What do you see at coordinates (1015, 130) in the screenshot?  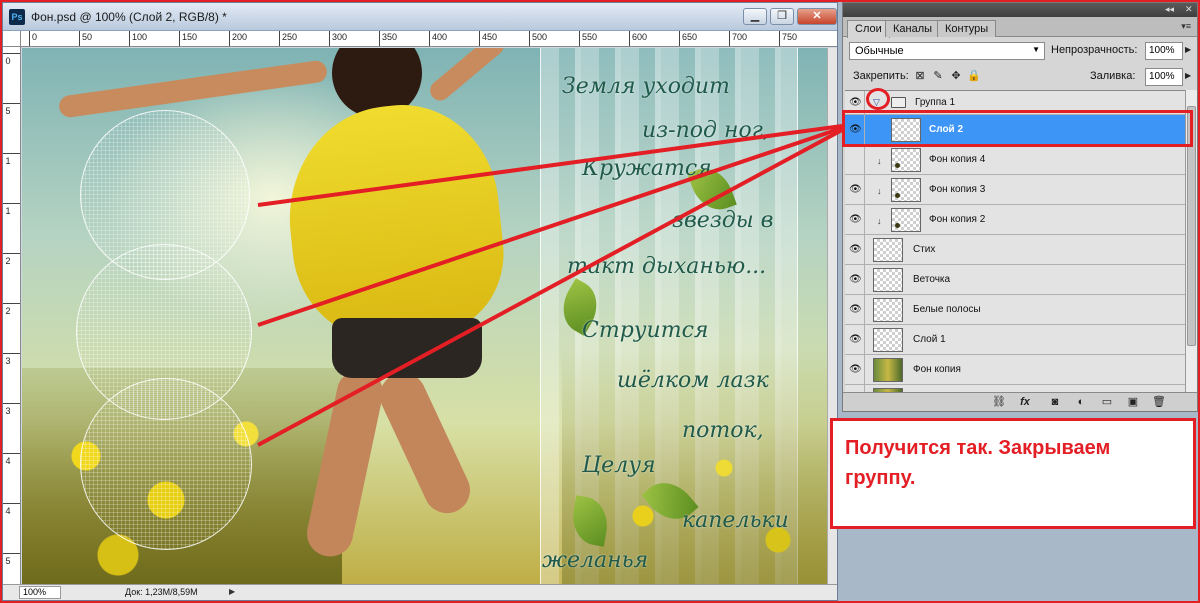 I see `layer-row-sloy-2: 👁 Слой 2` at bounding box center [1015, 130].